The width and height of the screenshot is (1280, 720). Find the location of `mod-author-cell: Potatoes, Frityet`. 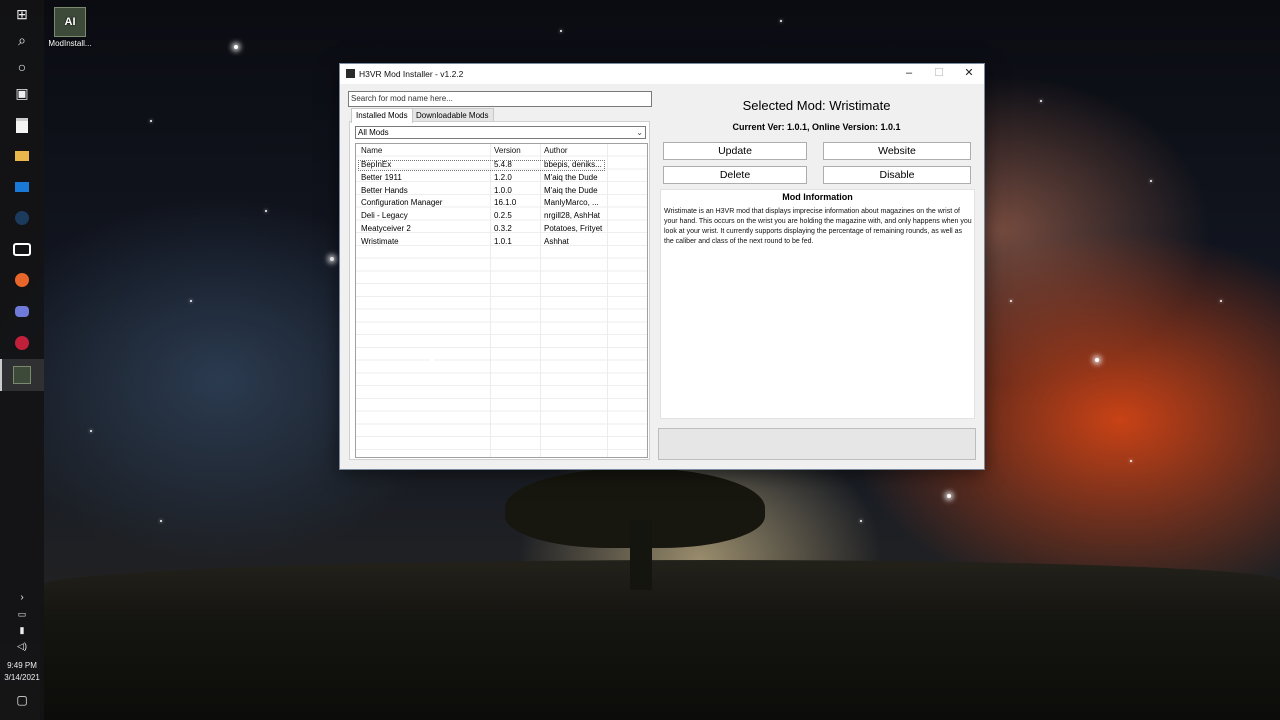

mod-author-cell: Potatoes, Frityet is located at coordinates (573, 228).